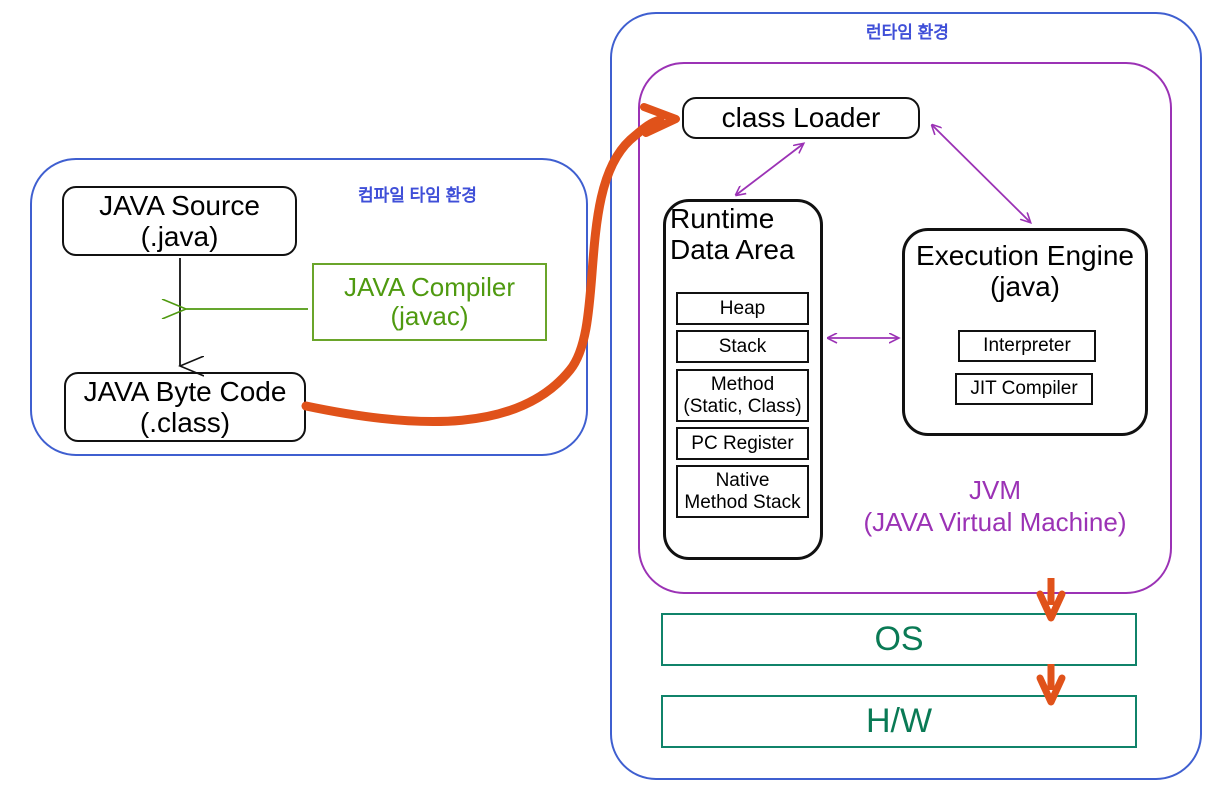 Image resolution: width=1209 pixels, height=793 pixels. What do you see at coordinates (995, 490) in the screenshot?
I see `jvm-label-line1: JVM` at bounding box center [995, 490].